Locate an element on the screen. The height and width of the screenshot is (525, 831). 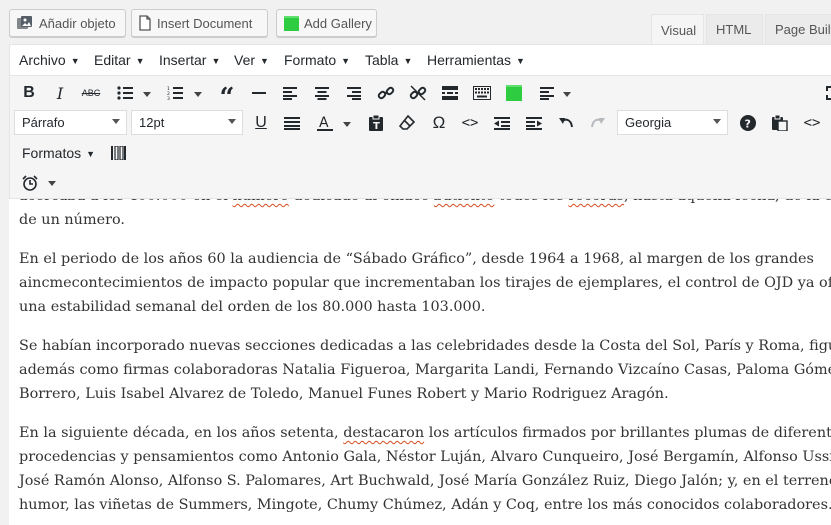
menu-ver: Ver ▼ is located at coordinates (251, 60).